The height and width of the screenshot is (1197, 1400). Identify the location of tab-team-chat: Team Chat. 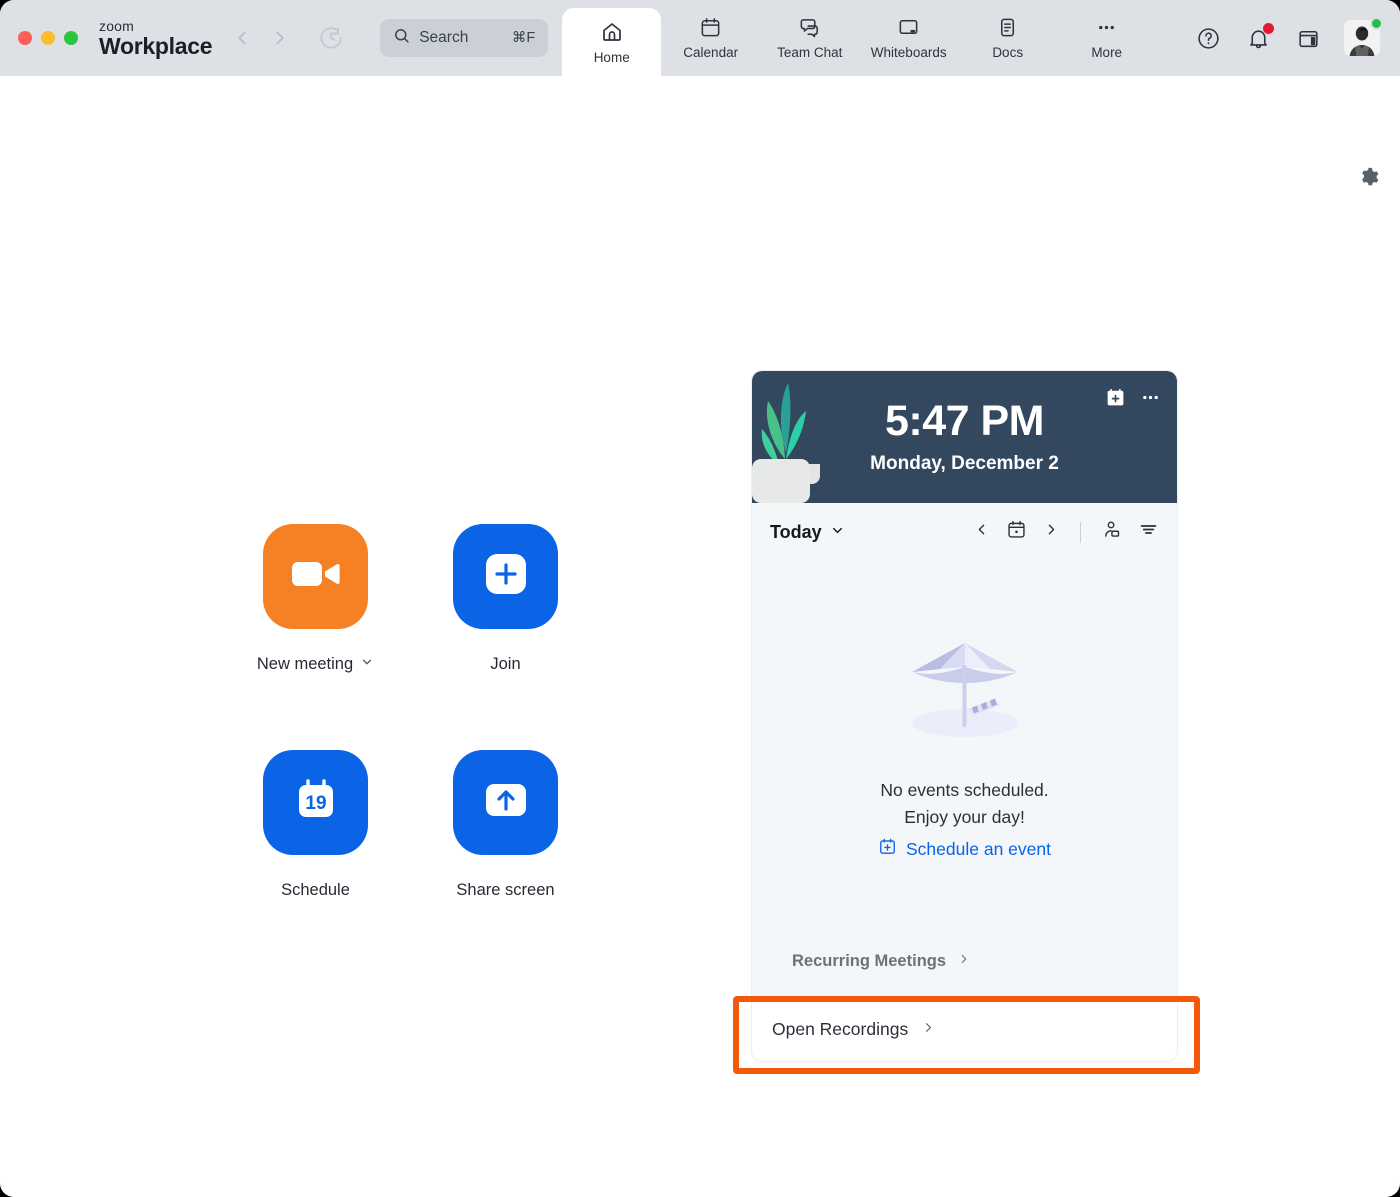
(809, 38).